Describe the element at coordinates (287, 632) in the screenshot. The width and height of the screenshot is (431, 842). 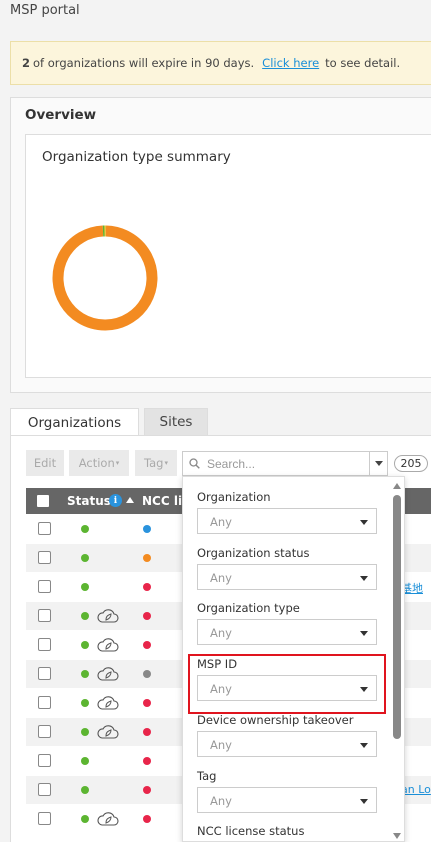
I see `filter-select-organization-type: Any` at that location.